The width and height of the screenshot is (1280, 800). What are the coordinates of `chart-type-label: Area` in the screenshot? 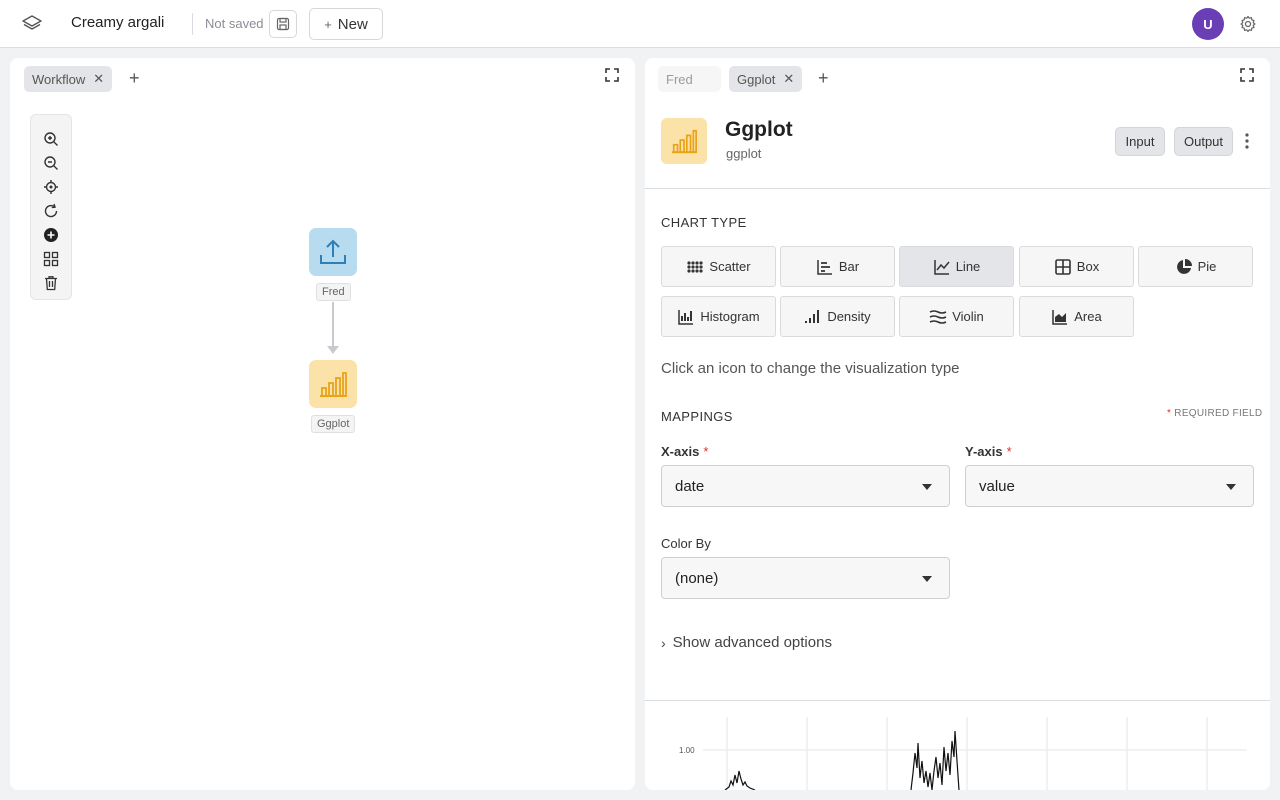 It's located at (1088, 316).